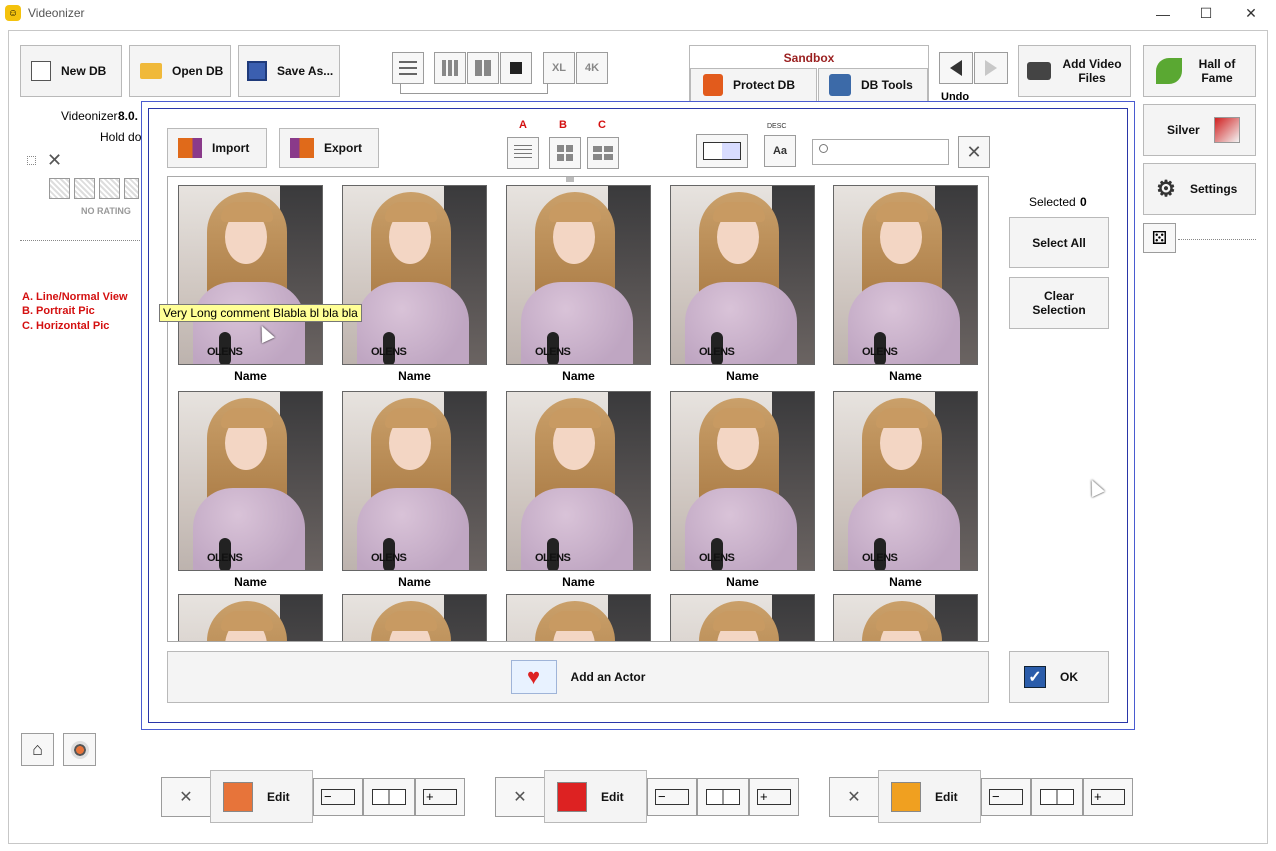 The image size is (1276, 851). Describe the element at coordinates (1159, 238) in the screenshot. I see `random-dice-button: ⚄` at that location.